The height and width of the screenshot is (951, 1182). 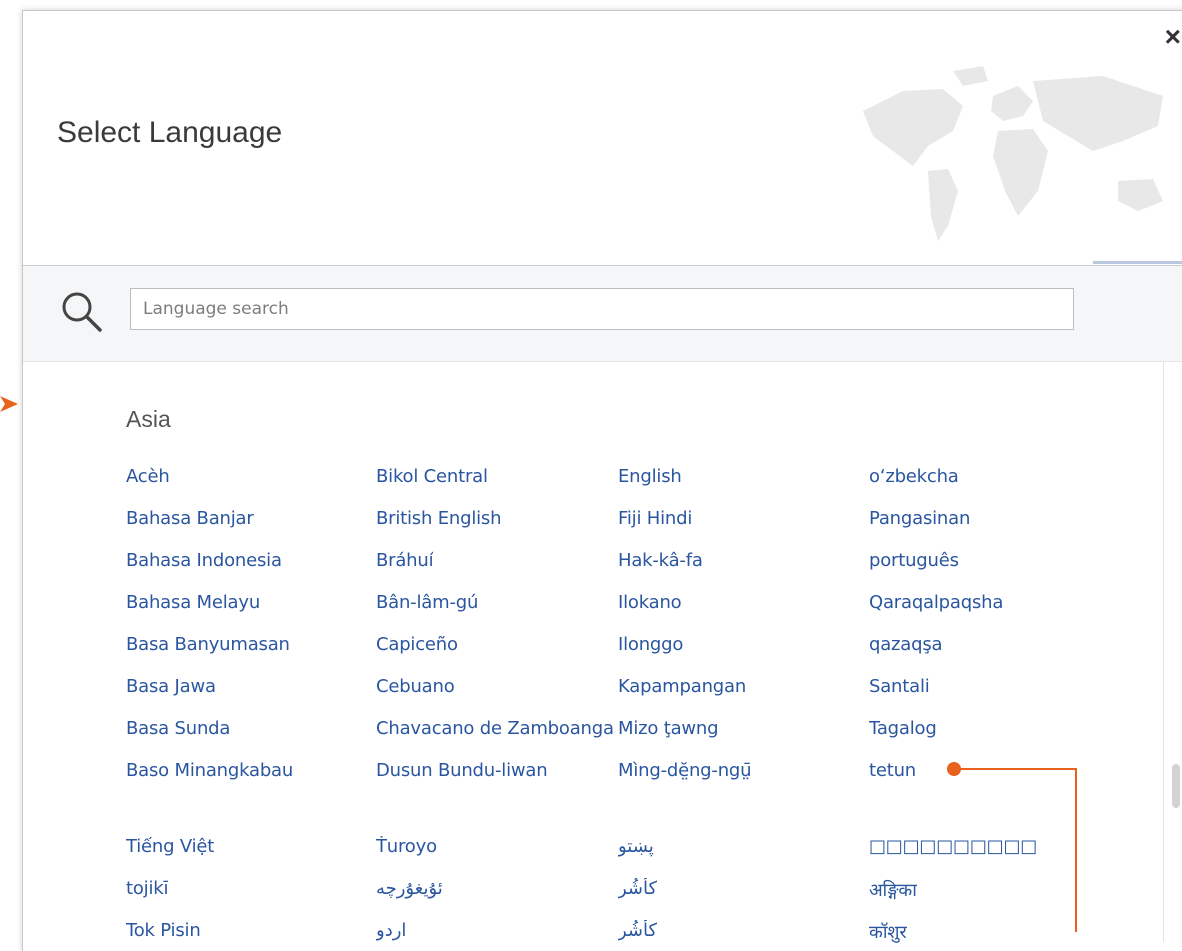 I want to click on language-link: Basa Jawa, so click(x=171, y=686).